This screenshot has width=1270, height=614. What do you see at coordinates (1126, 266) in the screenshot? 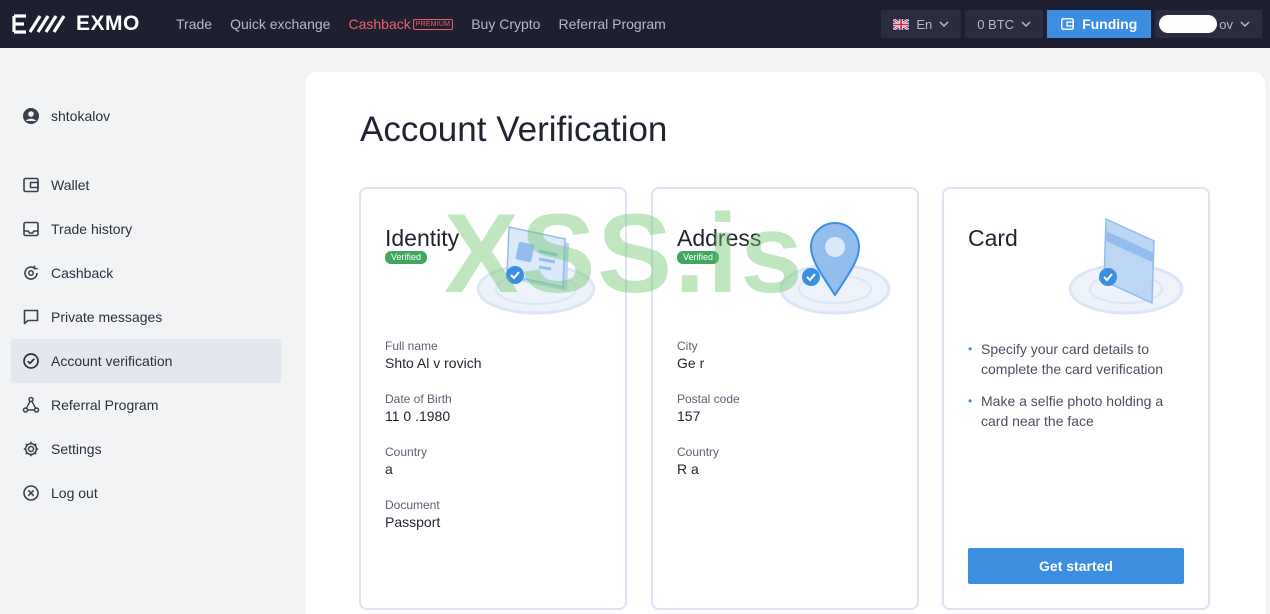
I see `credit-card-illustration-icon` at bounding box center [1126, 266].